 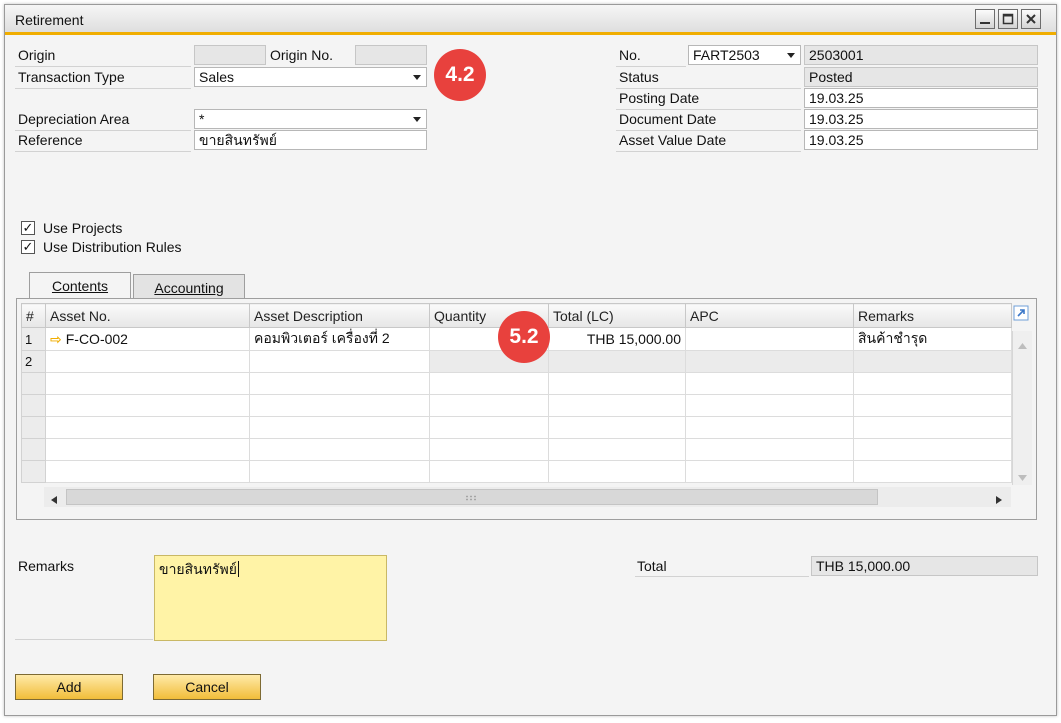 I want to click on scroll-left-icon, so click(x=54, y=500).